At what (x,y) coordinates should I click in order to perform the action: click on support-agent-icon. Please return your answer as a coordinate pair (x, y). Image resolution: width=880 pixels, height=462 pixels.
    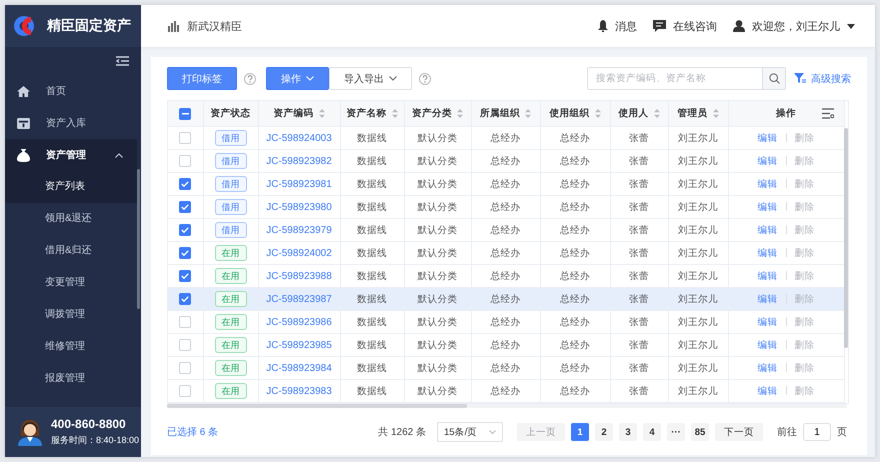
    Looking at the image, I should click on (30, 432).